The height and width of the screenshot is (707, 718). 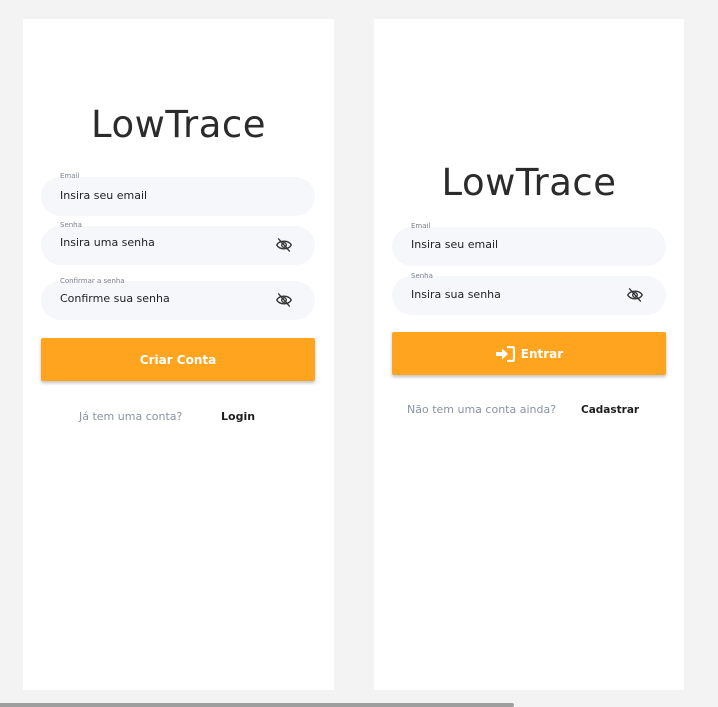 I want to click on enter-button: Entrar, so click(x=529, y=353).